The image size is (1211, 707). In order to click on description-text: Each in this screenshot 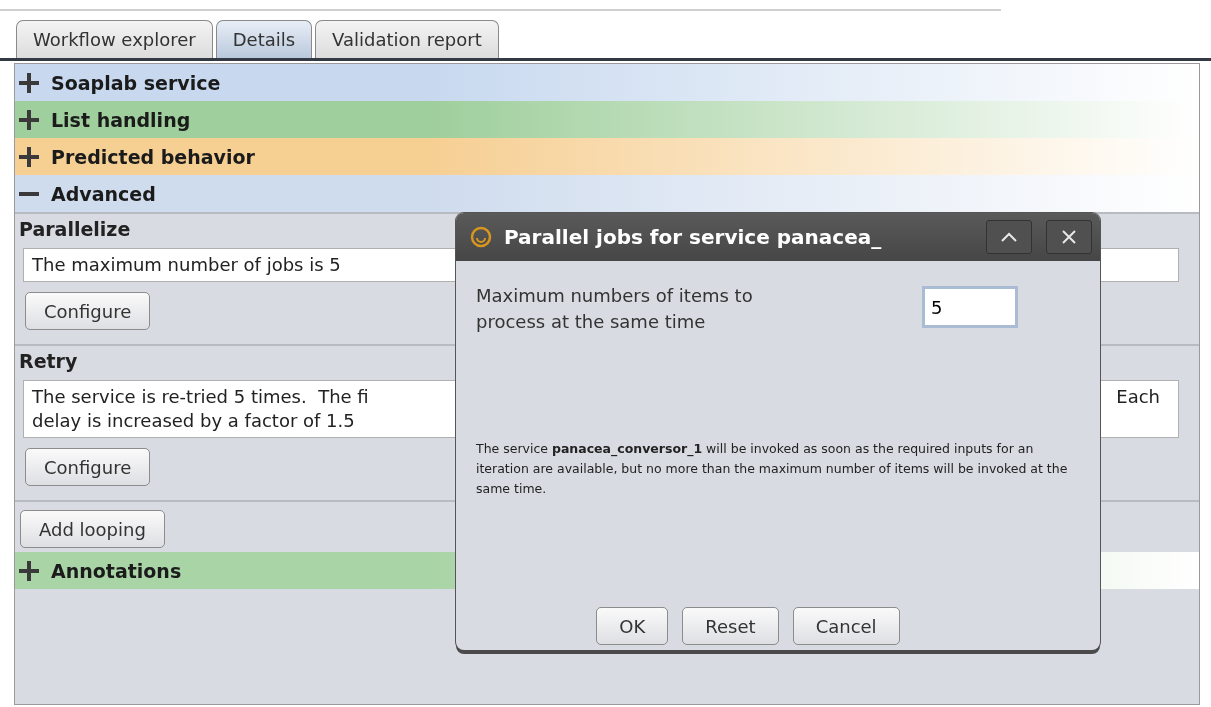, I will do `click(1138, 397)`.